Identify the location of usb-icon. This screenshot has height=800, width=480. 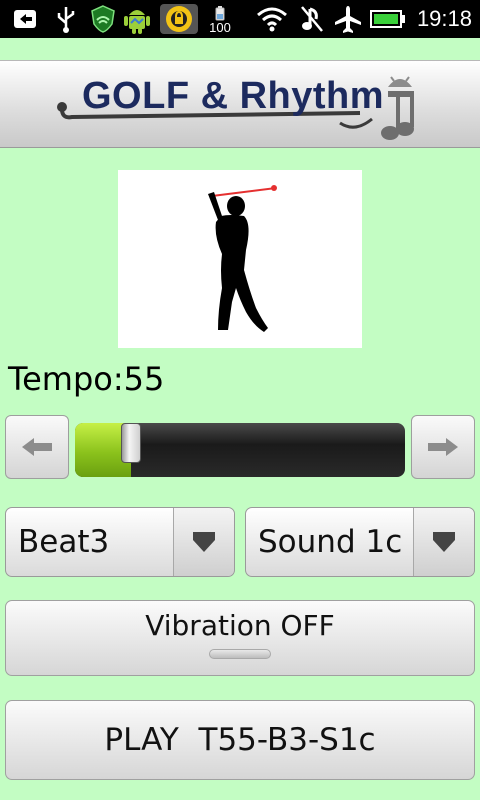
(66, 19).